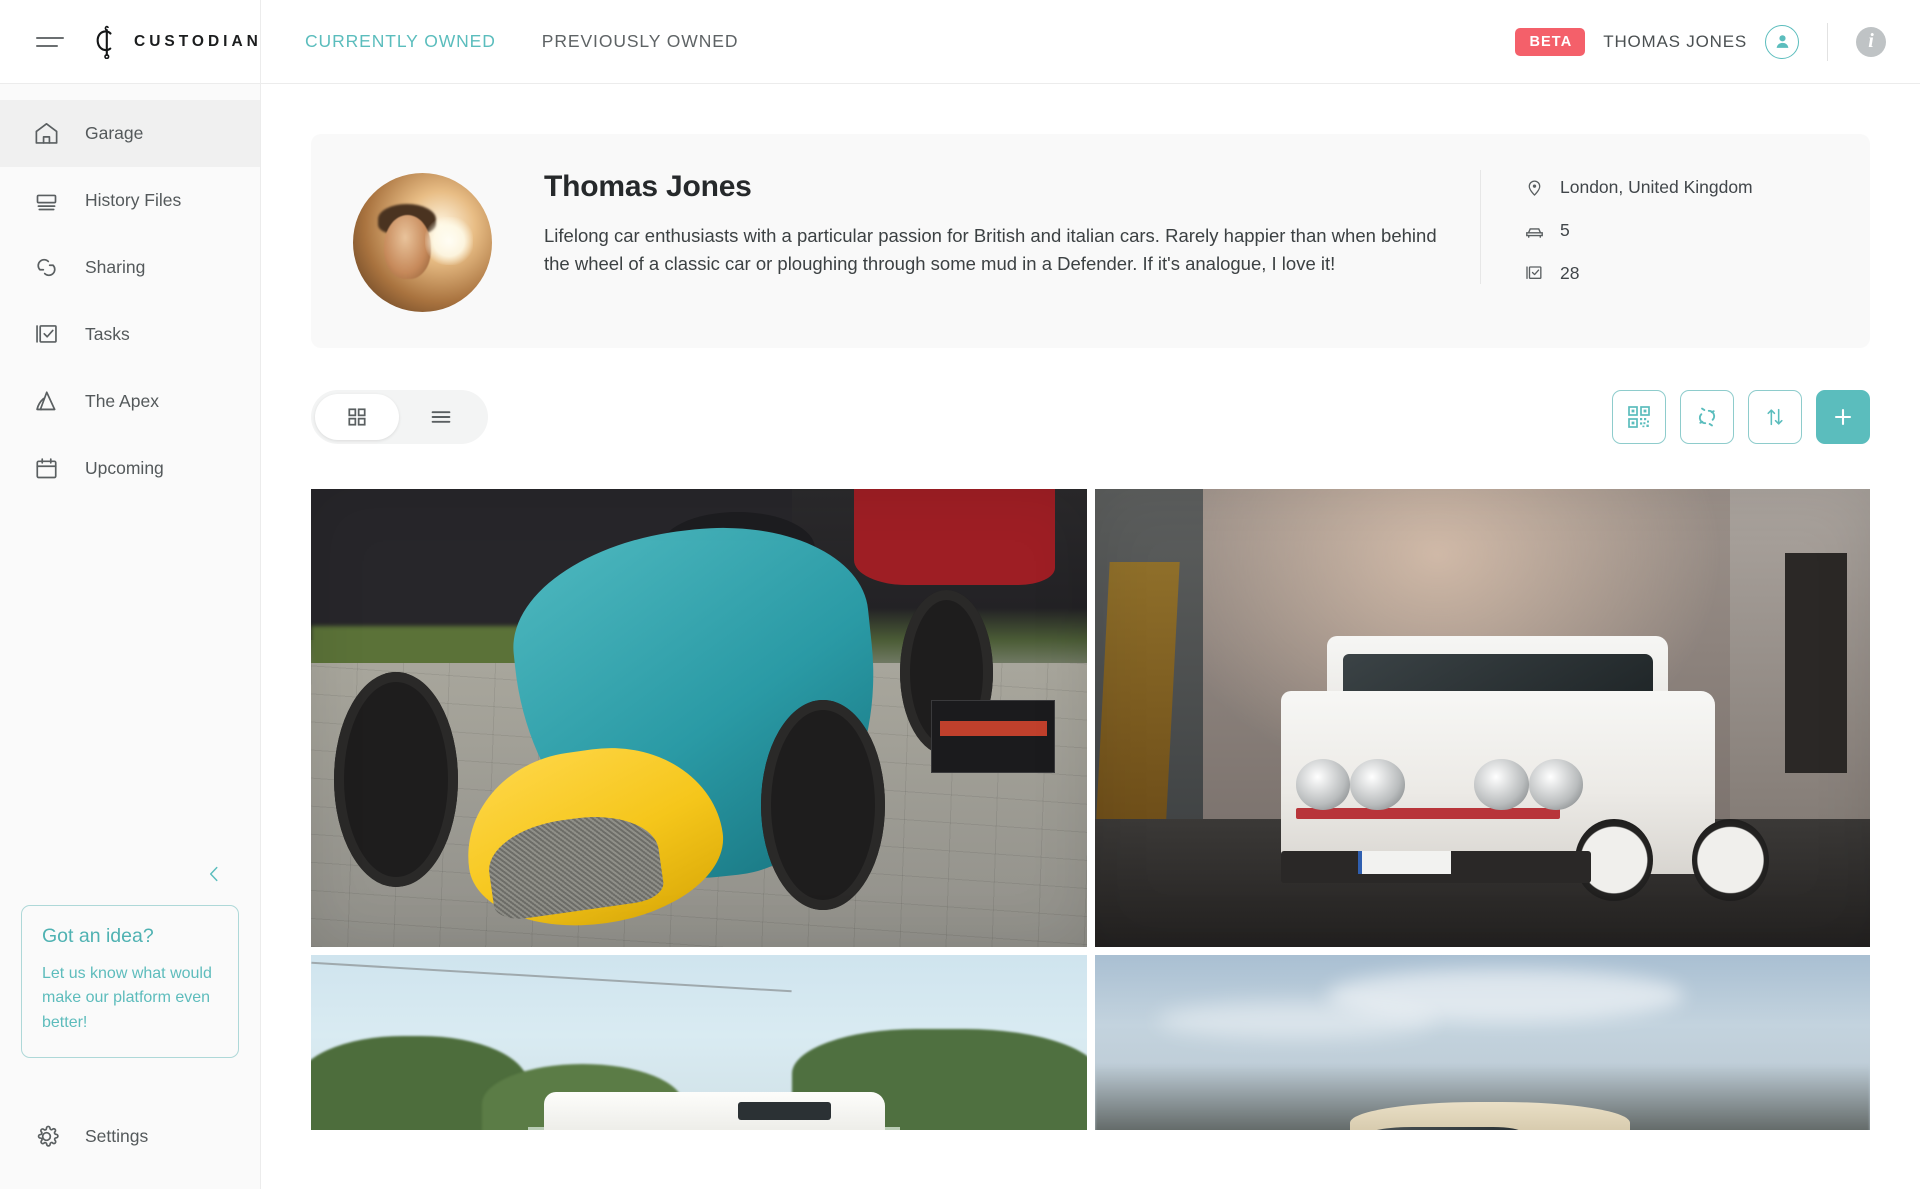  I want to click on sidebar-item-label: Sharing, so click(115, 267).